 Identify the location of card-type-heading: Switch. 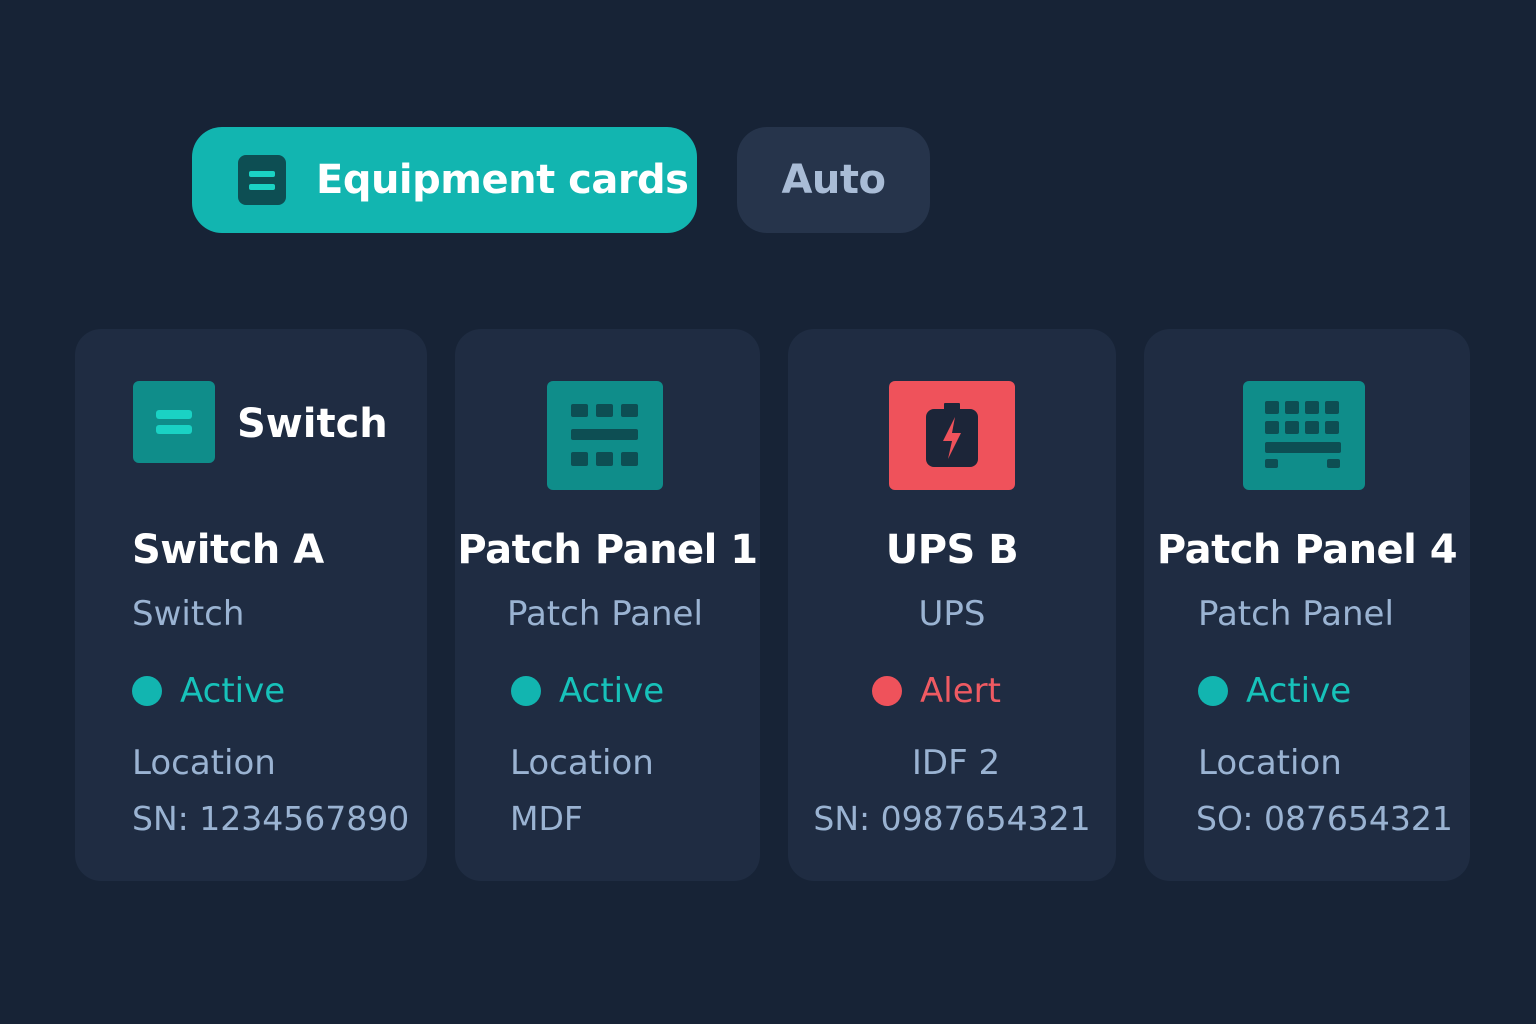
(312, 424).